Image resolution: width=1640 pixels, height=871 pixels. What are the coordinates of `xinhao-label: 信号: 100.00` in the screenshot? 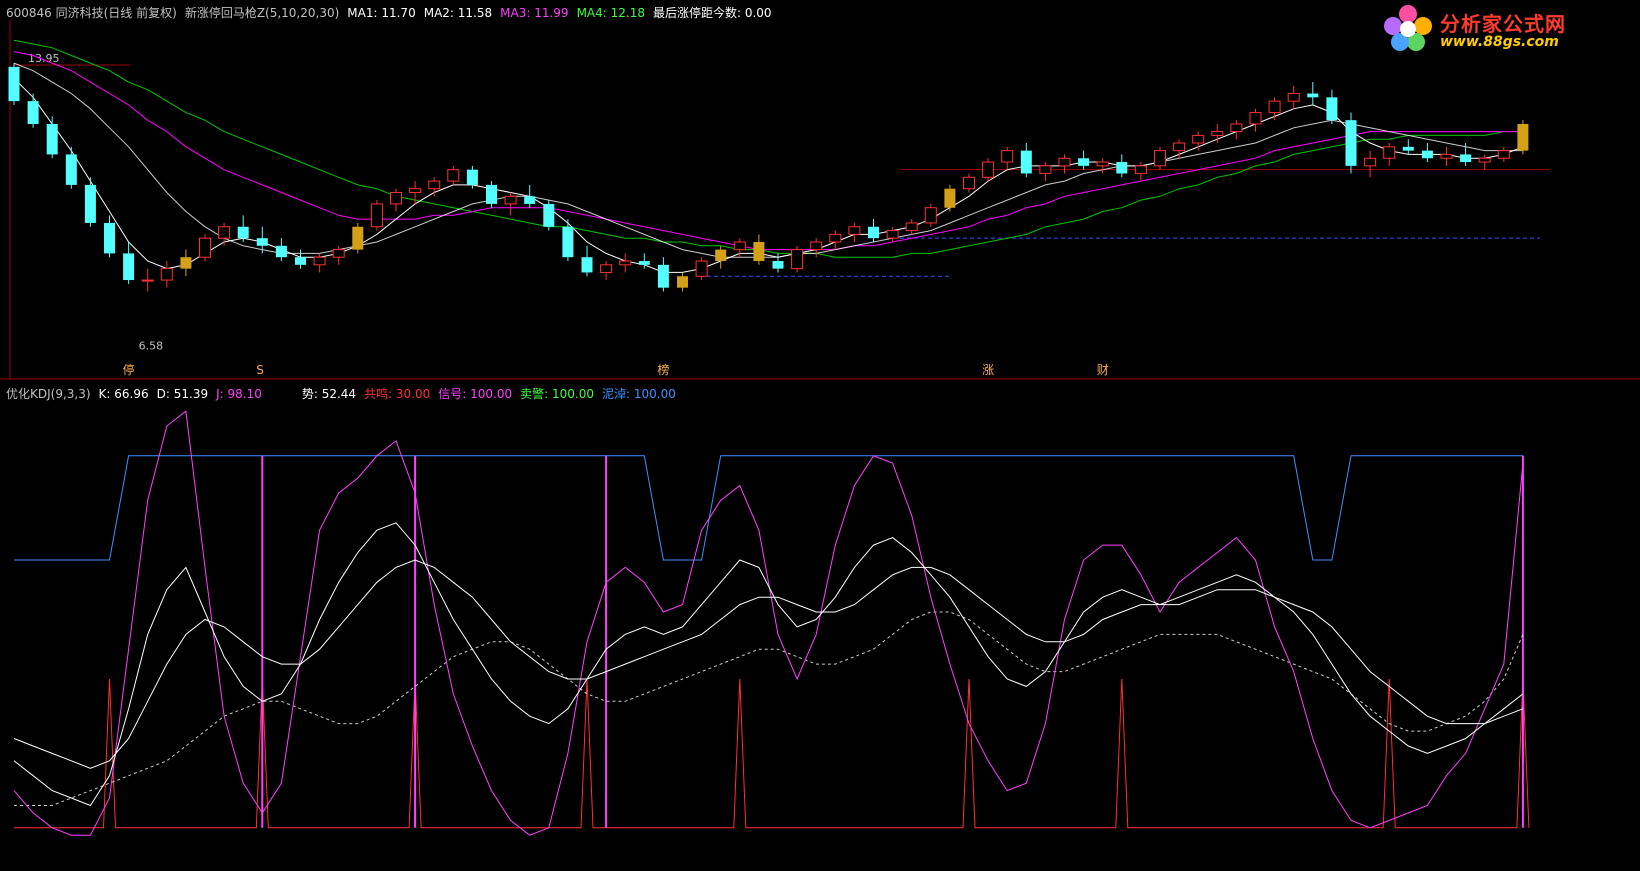 It's located at (475, 394).